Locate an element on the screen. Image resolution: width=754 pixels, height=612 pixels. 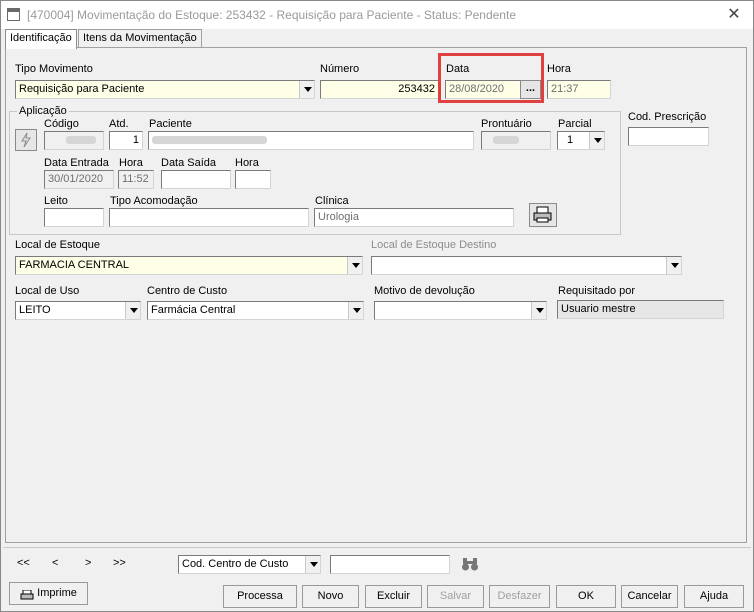
tab-identificacao: Identificação is located at coordinates (41, 39).